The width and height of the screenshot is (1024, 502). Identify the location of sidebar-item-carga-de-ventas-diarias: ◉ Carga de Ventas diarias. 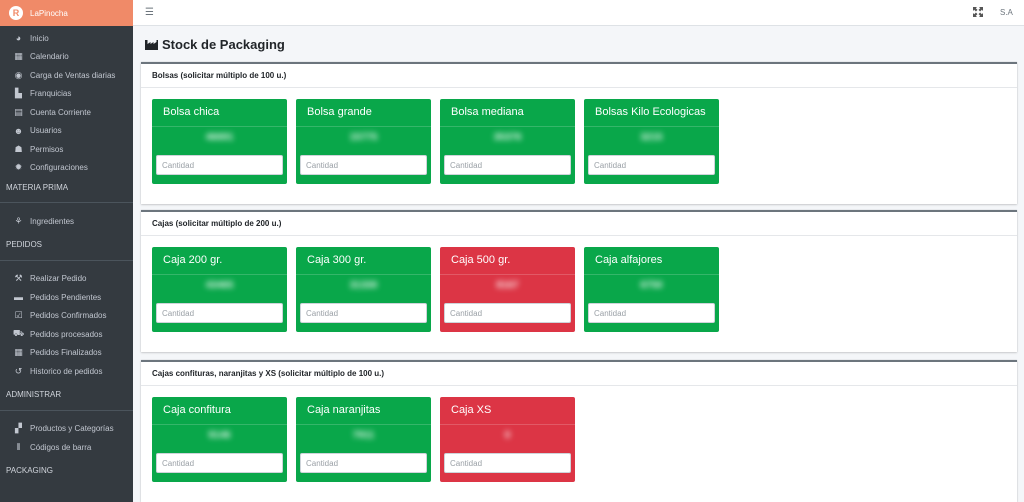
(66, 75).